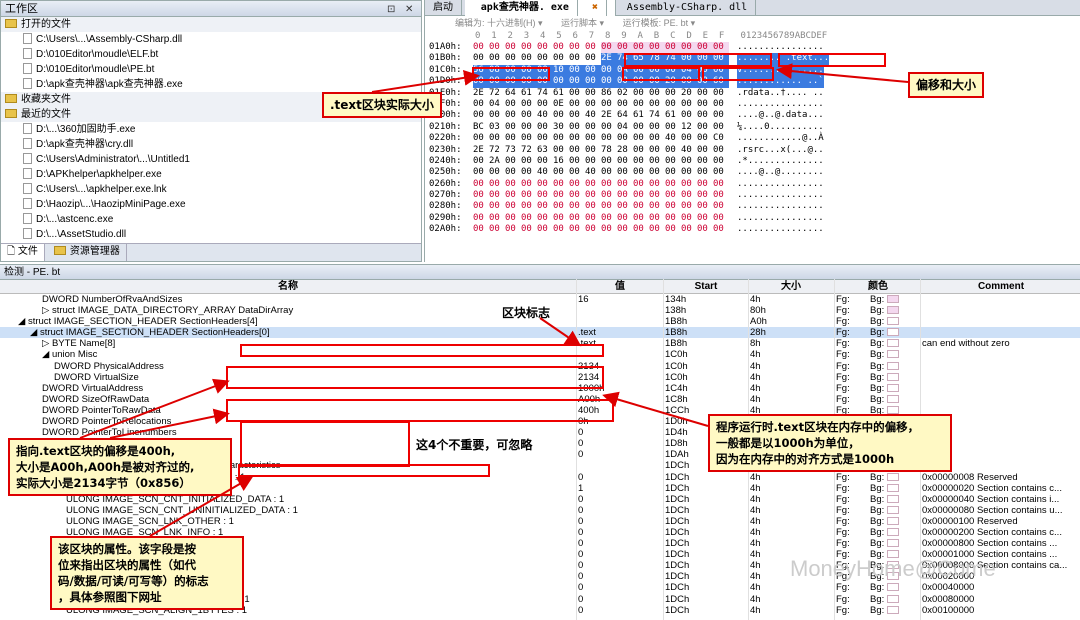 This screenshot has width=1080, height=620. What do you see at coordinates (625, 93) in the screenshot?
I see `hex-byte: 02` at bounding box center [625, 93].